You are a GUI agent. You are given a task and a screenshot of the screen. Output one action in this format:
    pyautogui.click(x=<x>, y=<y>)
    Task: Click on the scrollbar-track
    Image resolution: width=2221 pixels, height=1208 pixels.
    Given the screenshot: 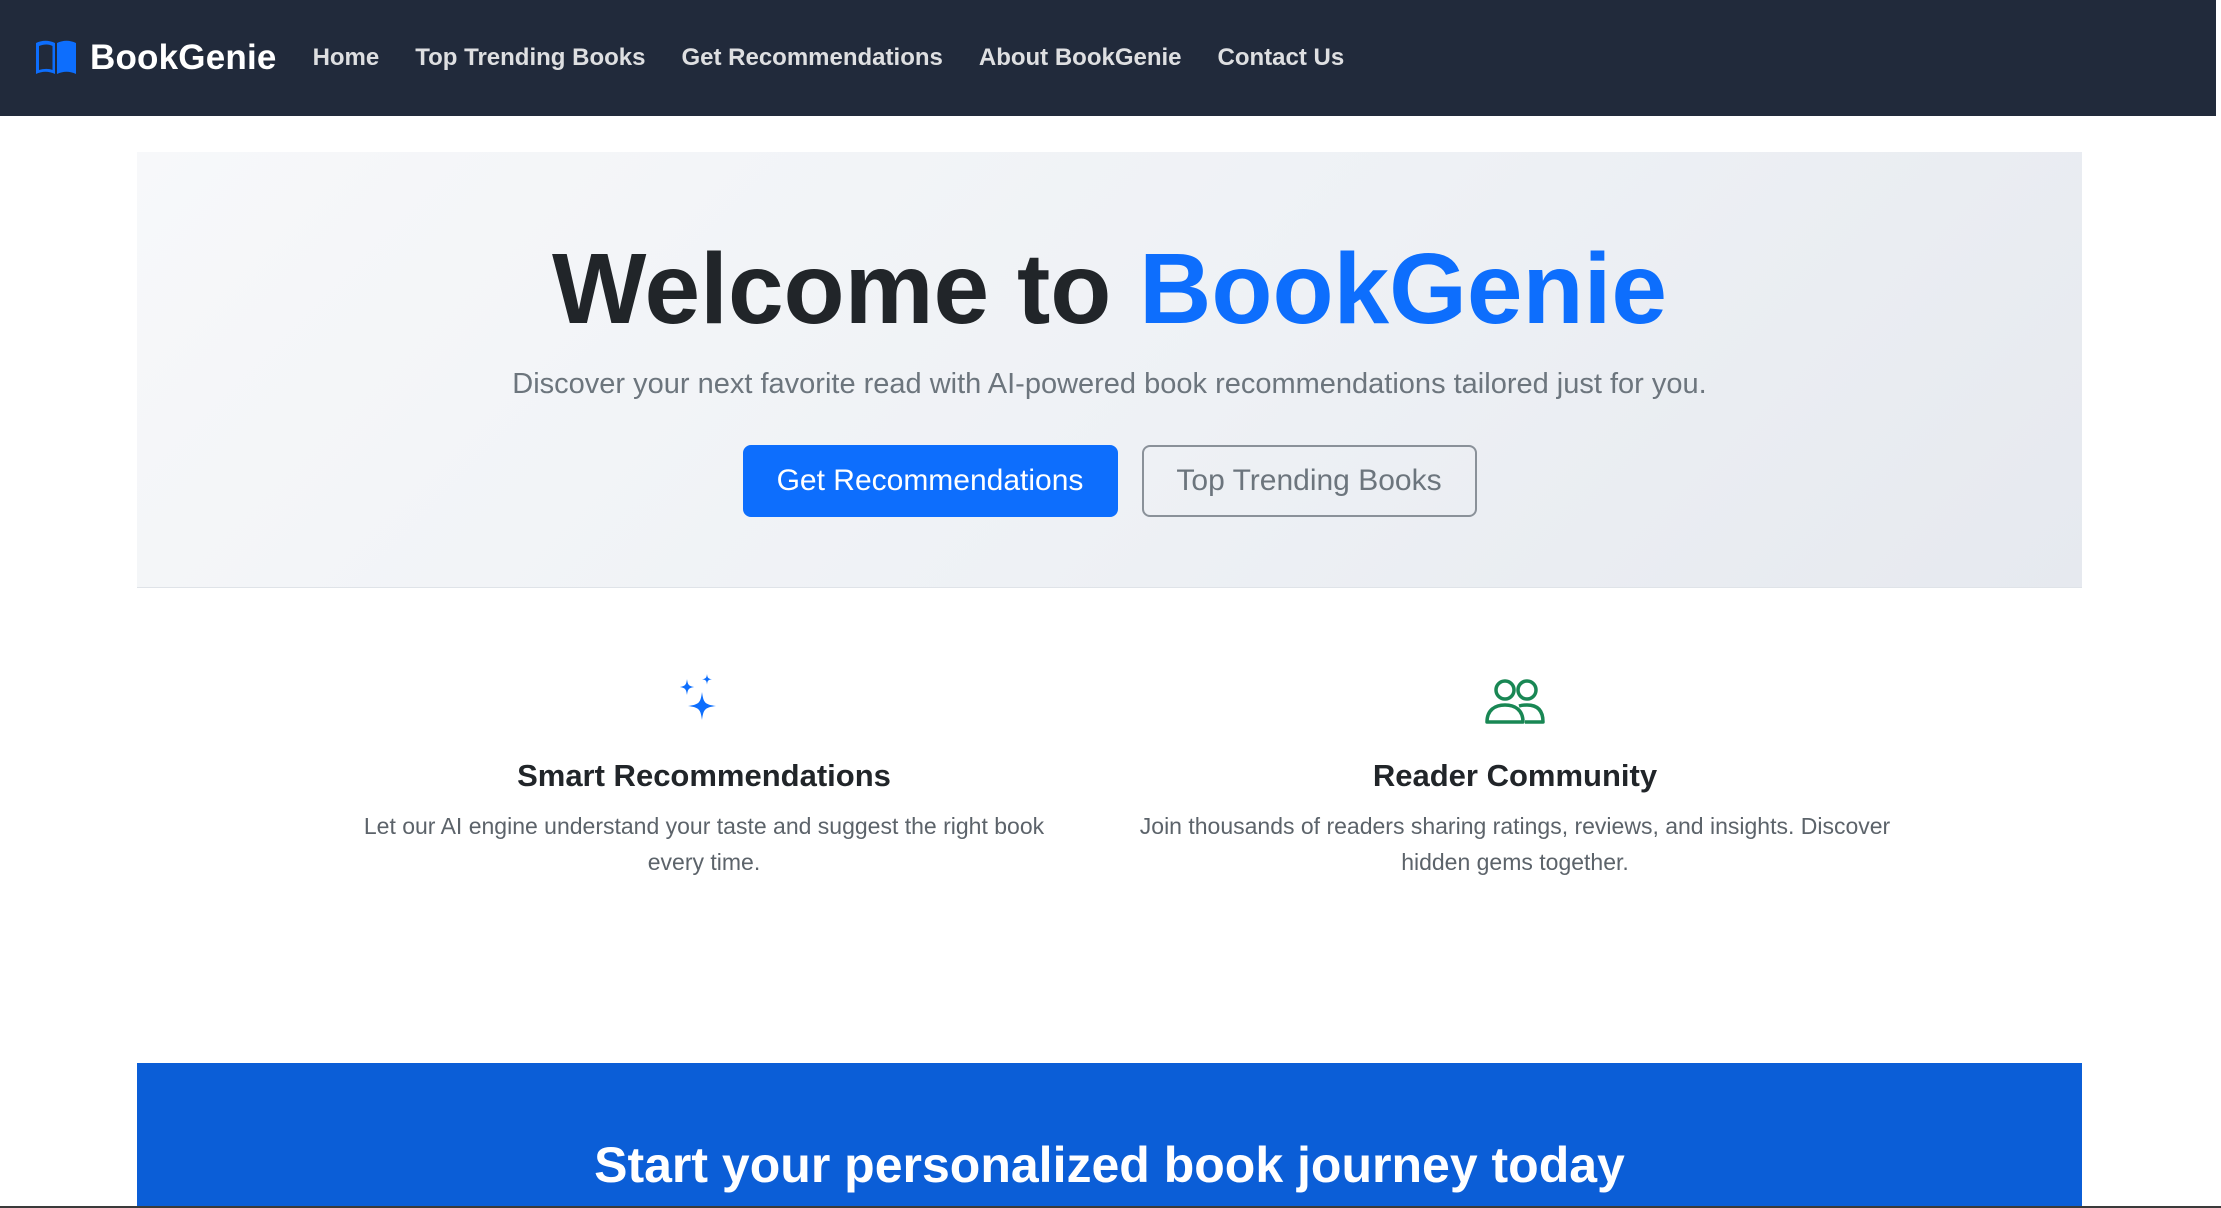 What is the action you would take?
    pyautogui.click(x=2218, y=604)
    